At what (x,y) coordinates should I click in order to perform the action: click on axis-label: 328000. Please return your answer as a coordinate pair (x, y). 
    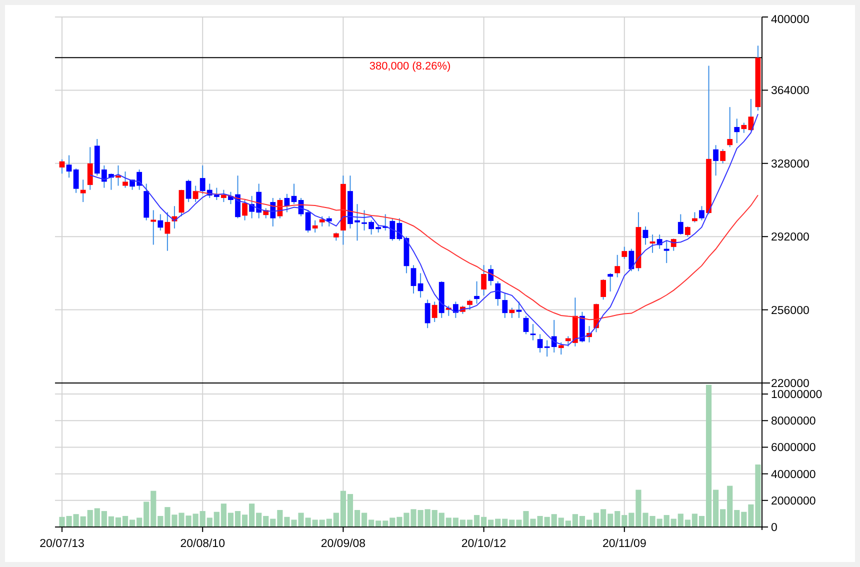
    Looking at the image, I should click on (790, 164).